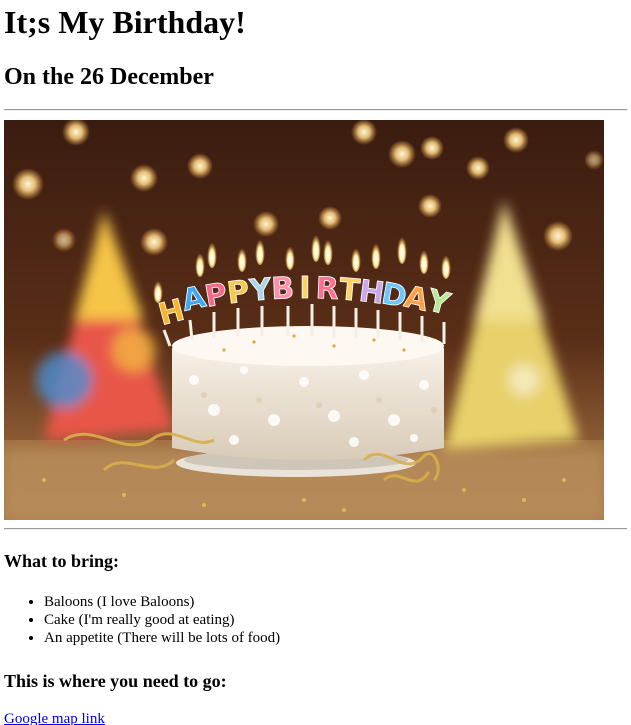  I want to click on candle-letter: I, so click(304, 288).